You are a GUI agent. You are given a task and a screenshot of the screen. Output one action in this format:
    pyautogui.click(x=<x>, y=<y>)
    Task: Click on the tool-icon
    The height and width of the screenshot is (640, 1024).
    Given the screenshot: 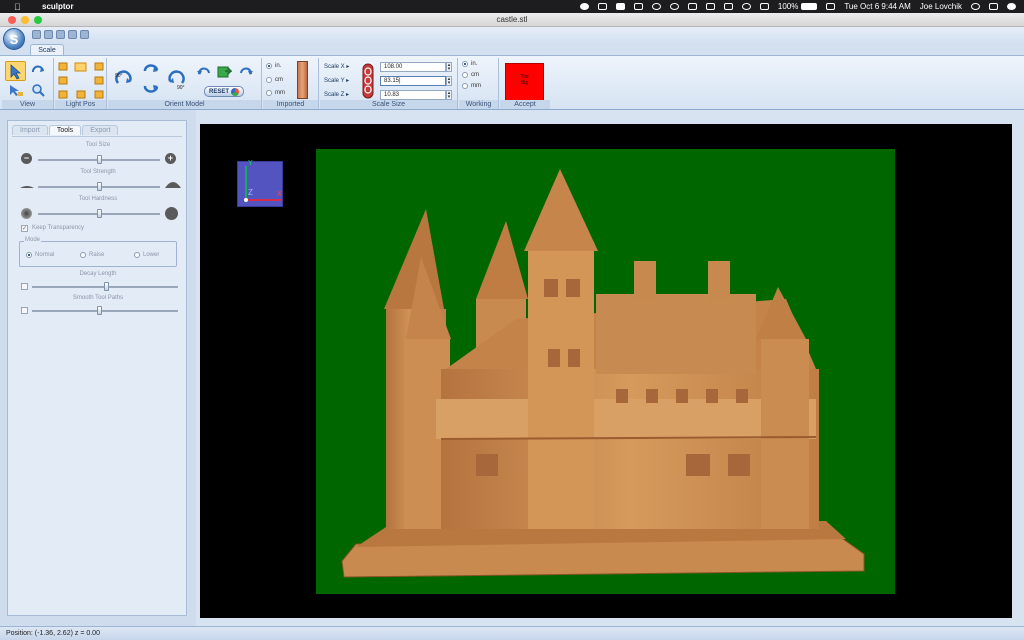 What is the action you would take?
    pyautogui.click(x=674, y=6)
    